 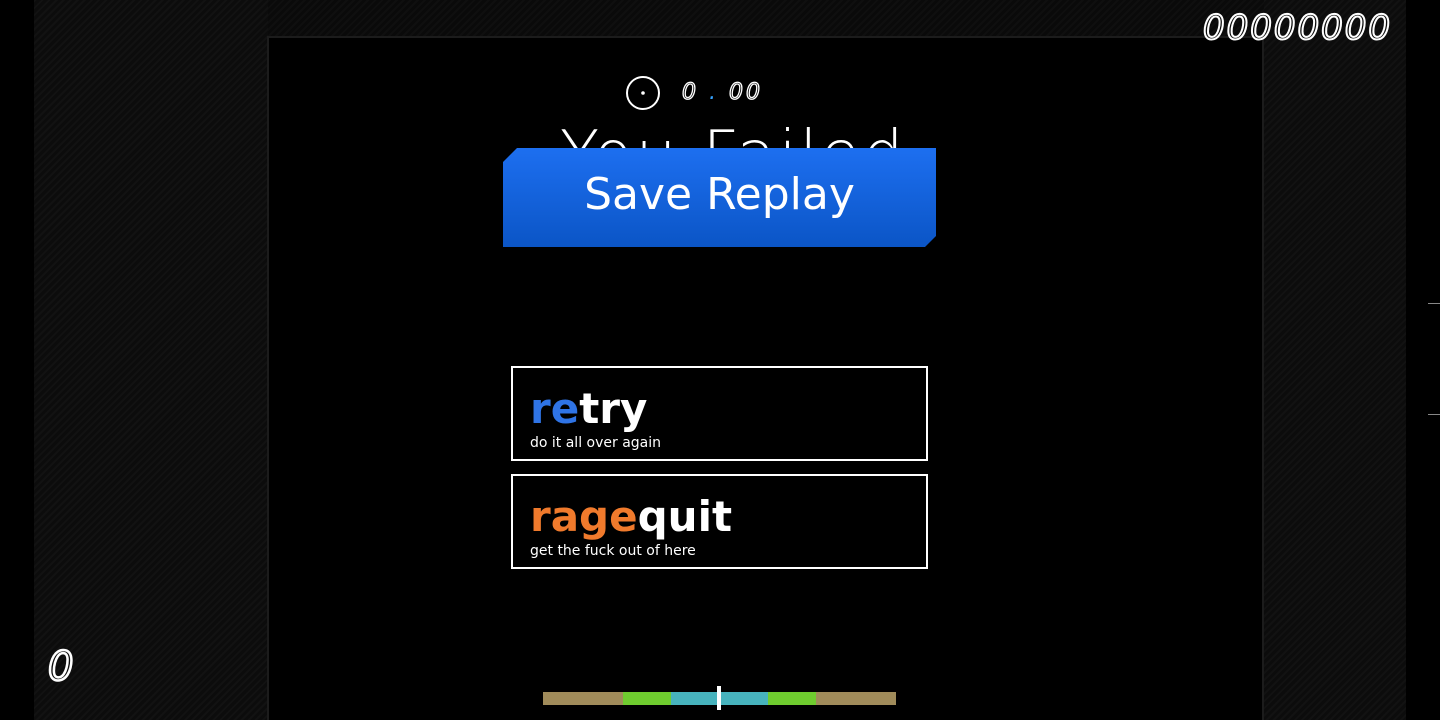 What do you see at coordinates (583, 698) in the screenshot?
I see `hit-window-50-left` at bounding box center [583, 698].